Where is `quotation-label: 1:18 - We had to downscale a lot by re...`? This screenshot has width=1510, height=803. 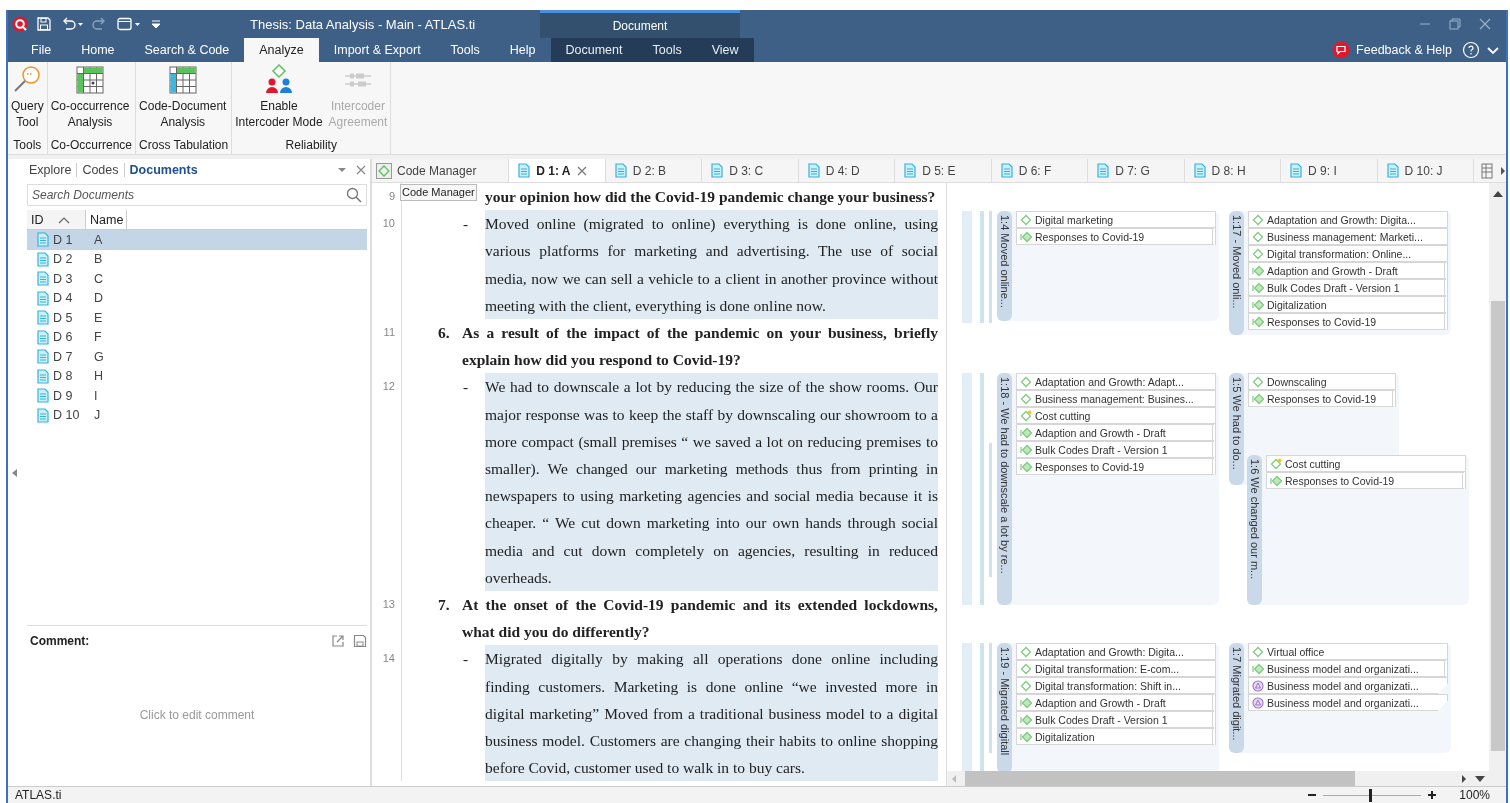
quotation-label: 1:18 - We had to downscale a lot by re... is located at coordinates (1004, 489).